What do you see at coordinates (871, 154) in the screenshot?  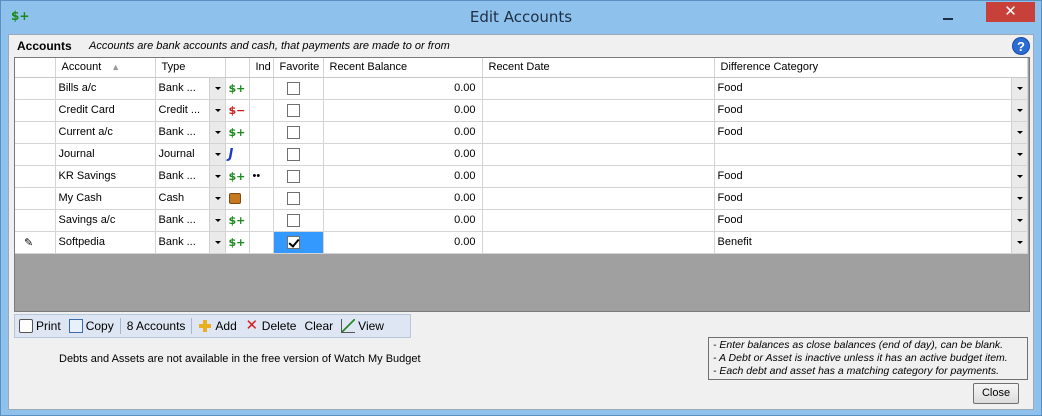 I see `difference-category-cell` at bounding box center [871, 154].